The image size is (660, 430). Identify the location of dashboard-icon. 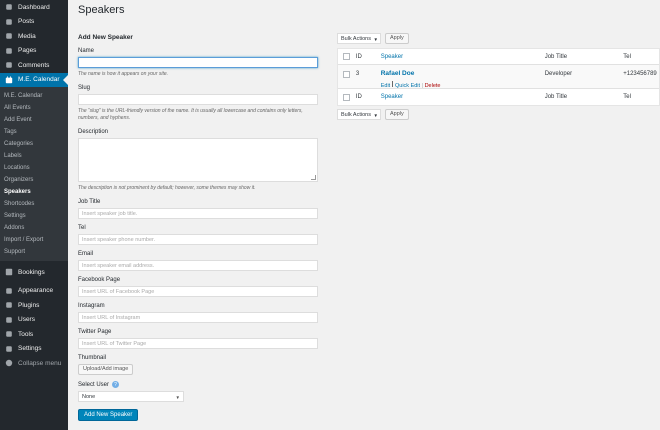
(8, 7).